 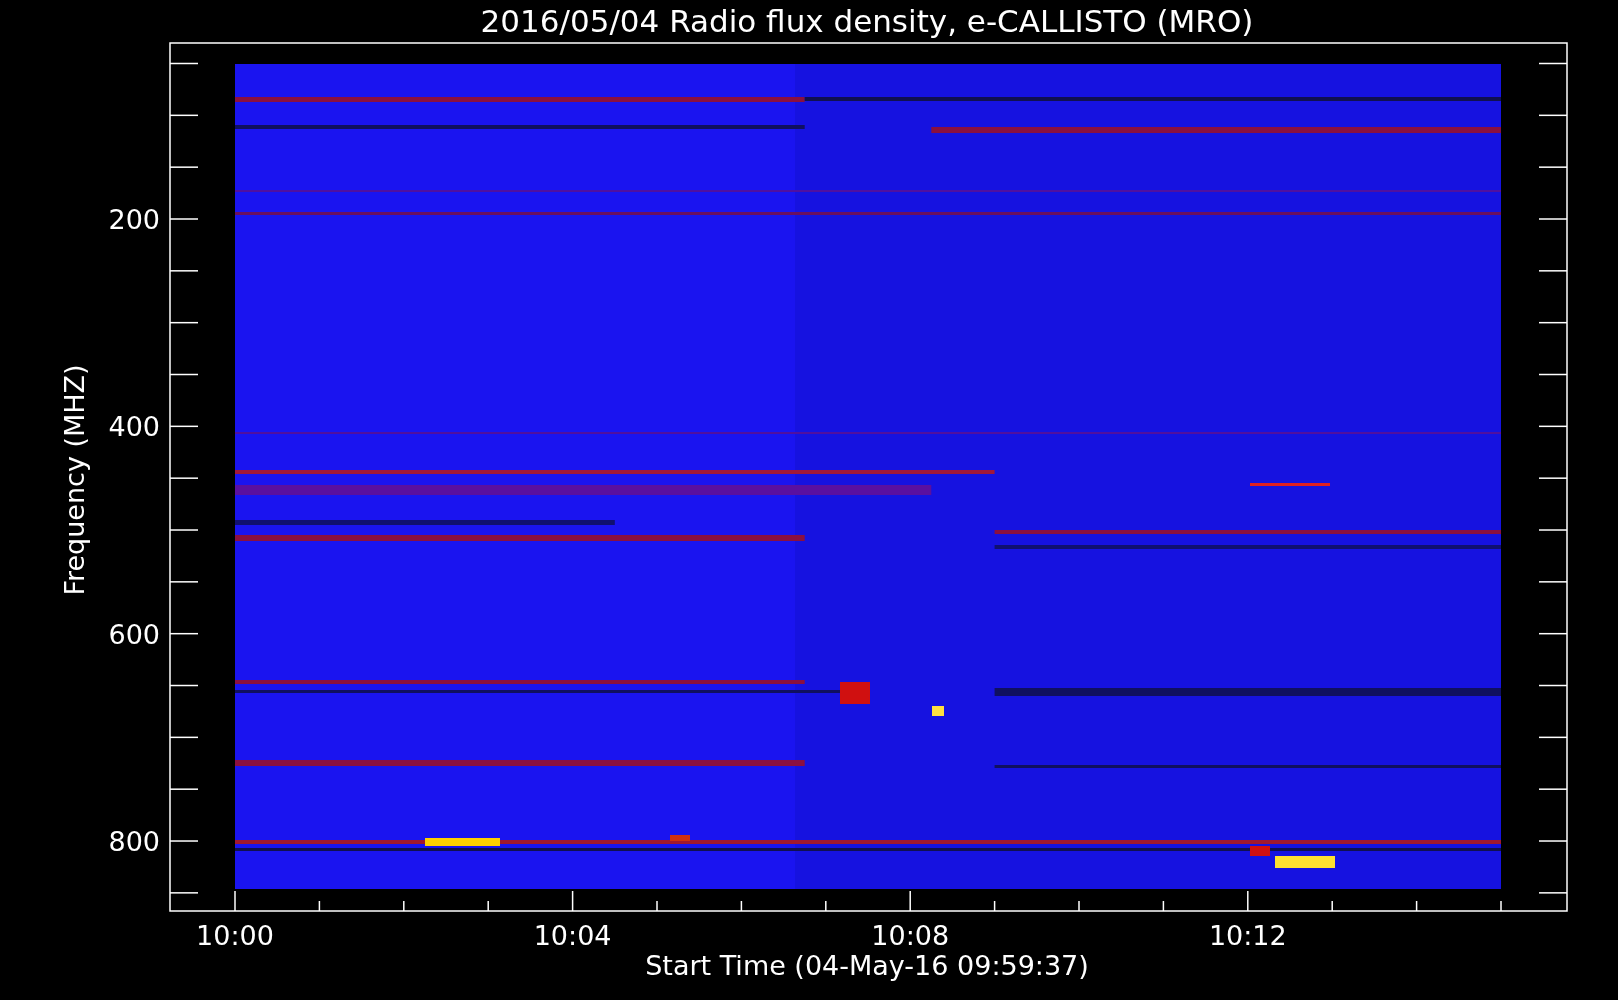 I want to click on axis-tick-label: 10:08, so click(x=910, y=935).